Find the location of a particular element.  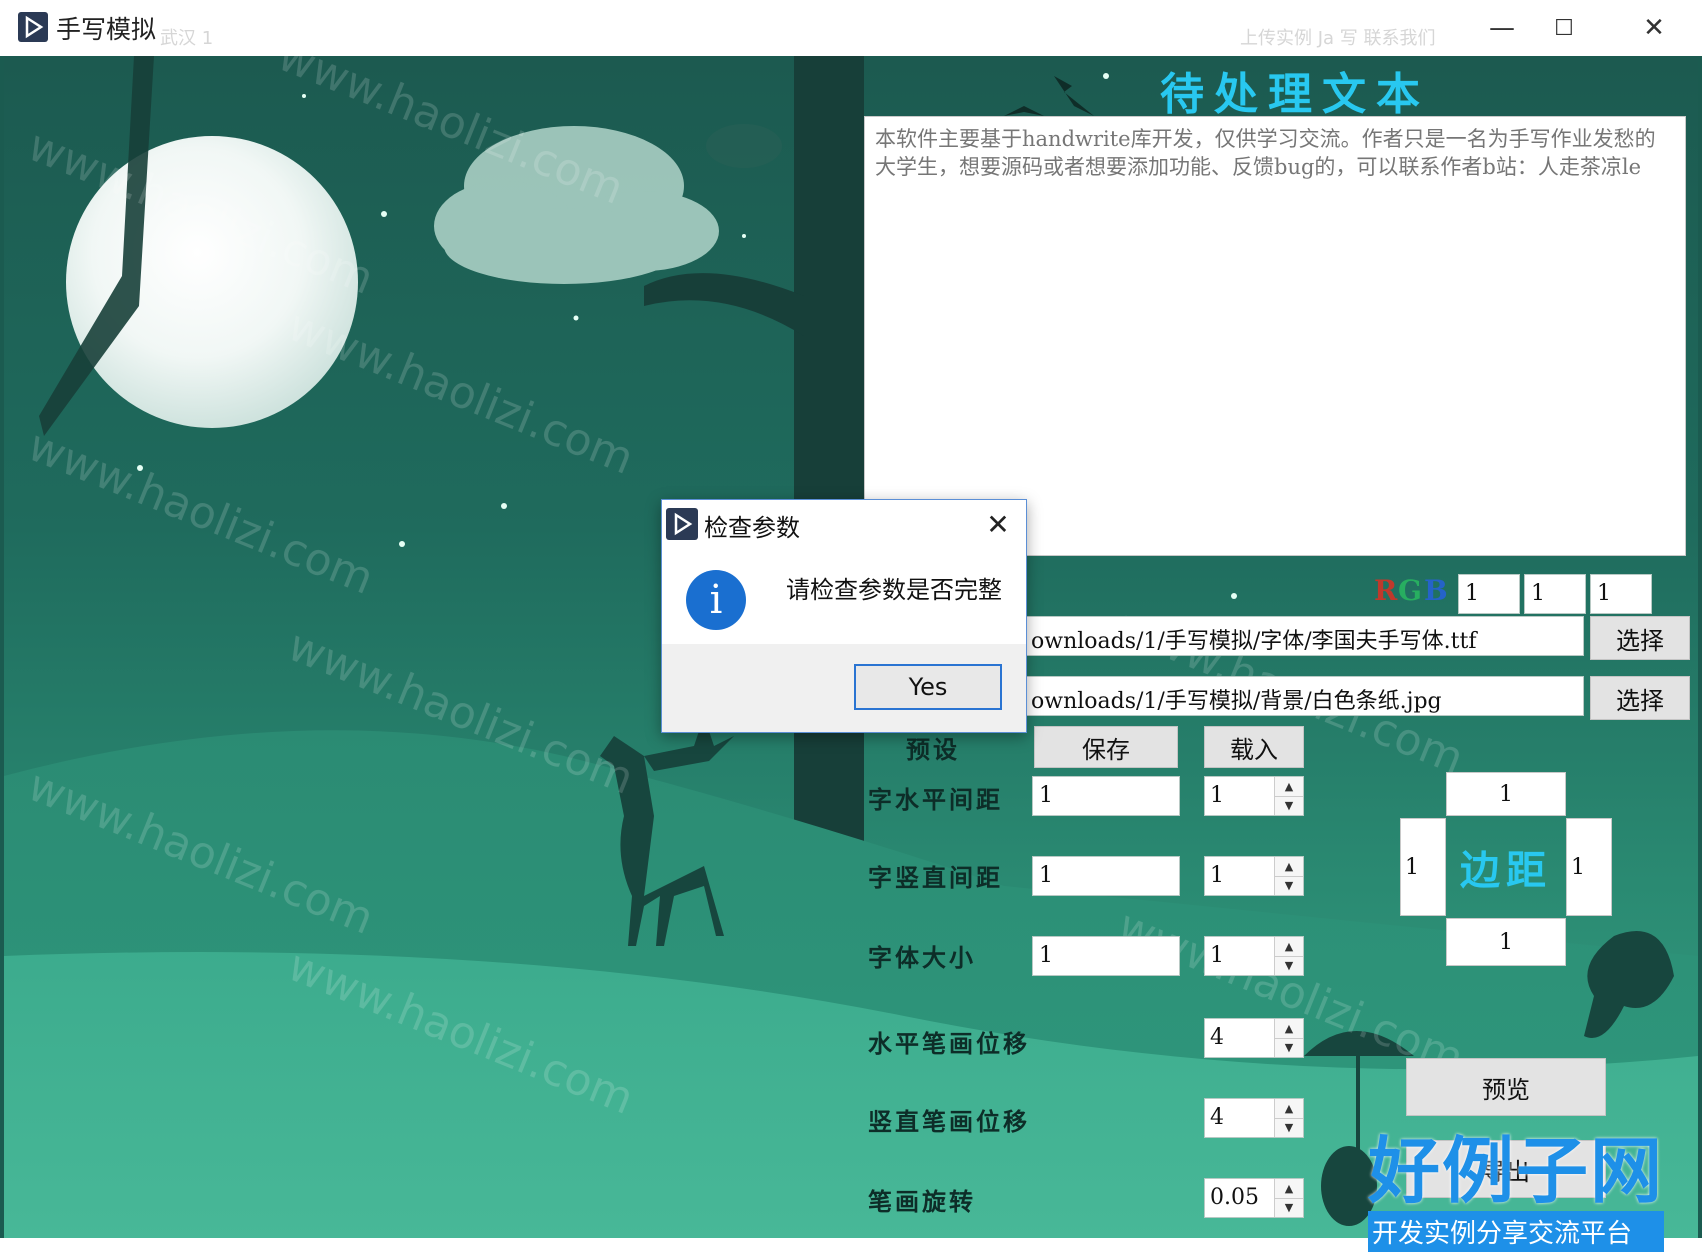

app-icon is located at coordinates (33, 27).